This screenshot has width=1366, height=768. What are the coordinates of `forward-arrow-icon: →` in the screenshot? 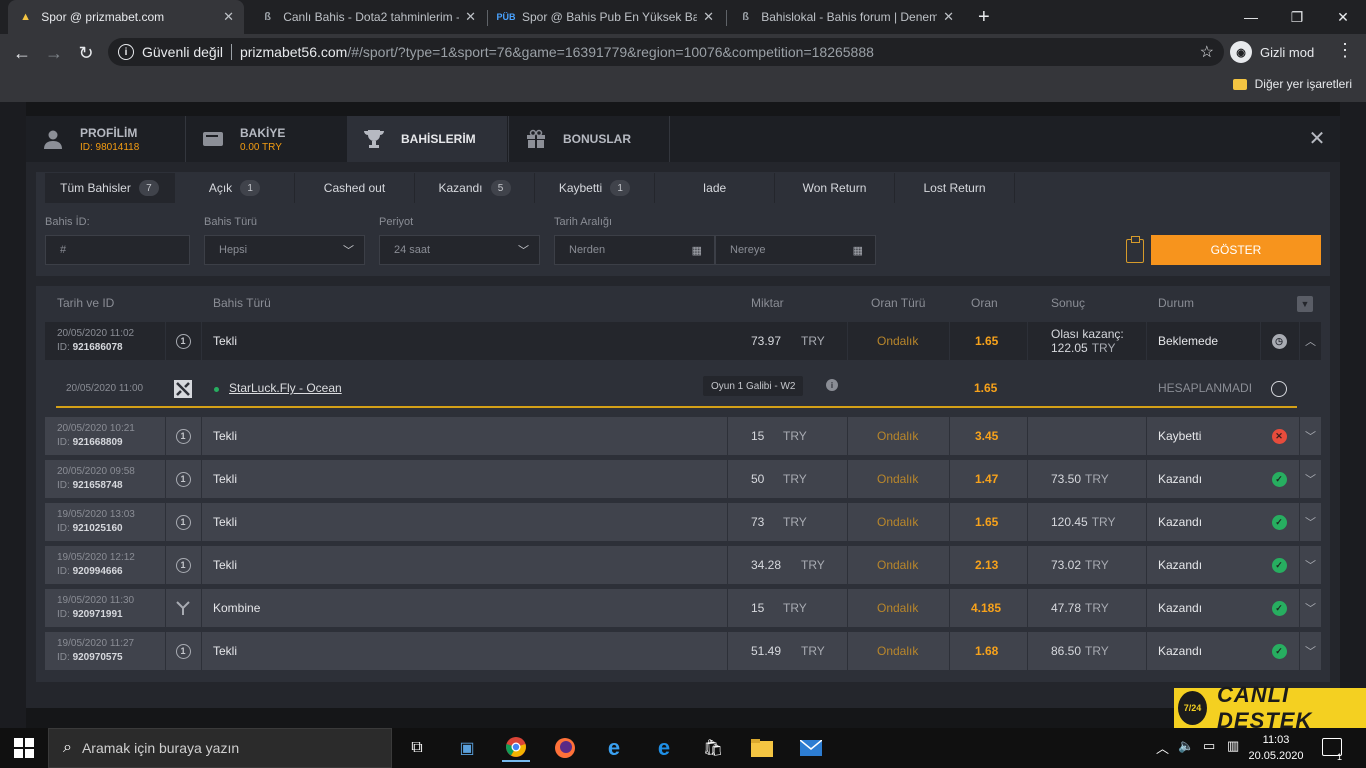 It's located at (54, 53).